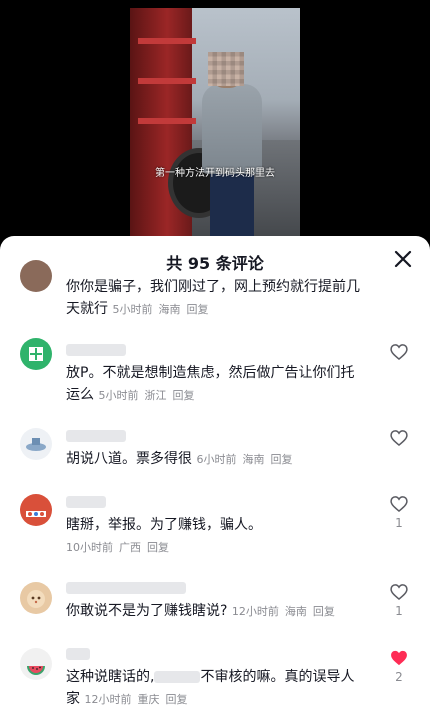 The width and height of the screenshot is (430, 715). What do you see at coordinates (130, 547) in the screenshot?
I see `comment-region: 广西` at bounding box center [130, 547].